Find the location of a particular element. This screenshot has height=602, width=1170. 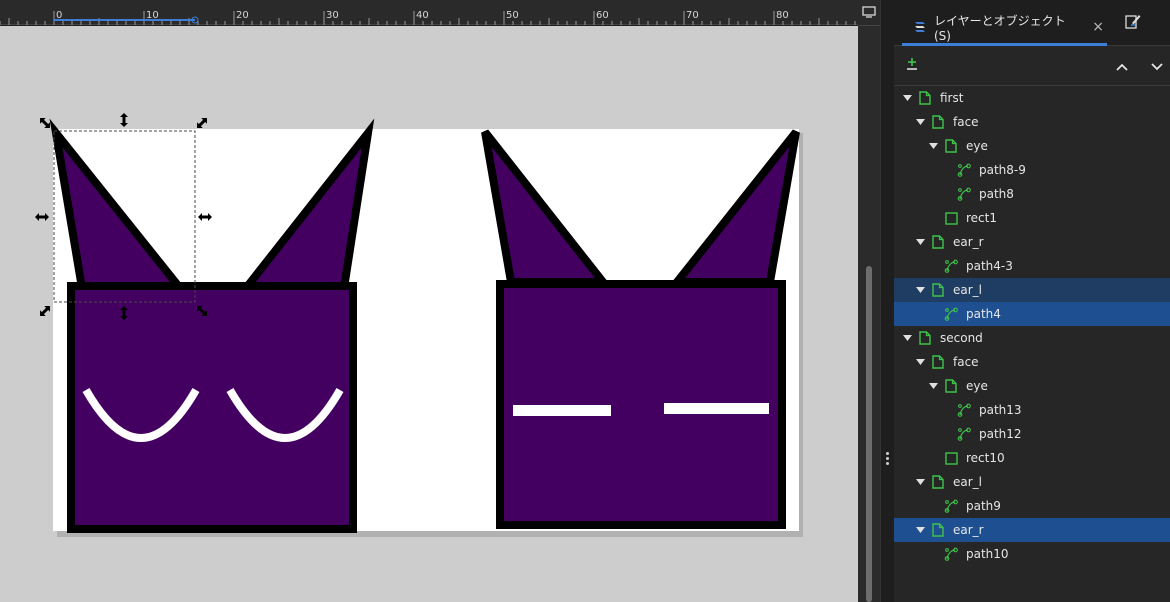

scale-handle-bottom-left is located at coordinates (45, 311).